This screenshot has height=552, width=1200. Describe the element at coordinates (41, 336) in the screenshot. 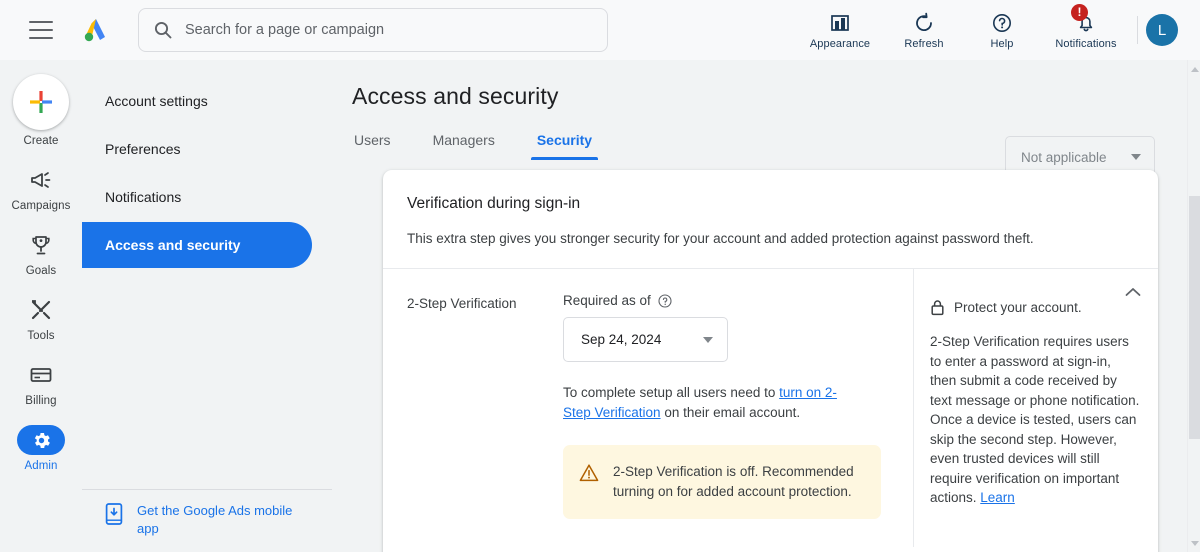

I see `rail-label-tools: Tools` at that location.